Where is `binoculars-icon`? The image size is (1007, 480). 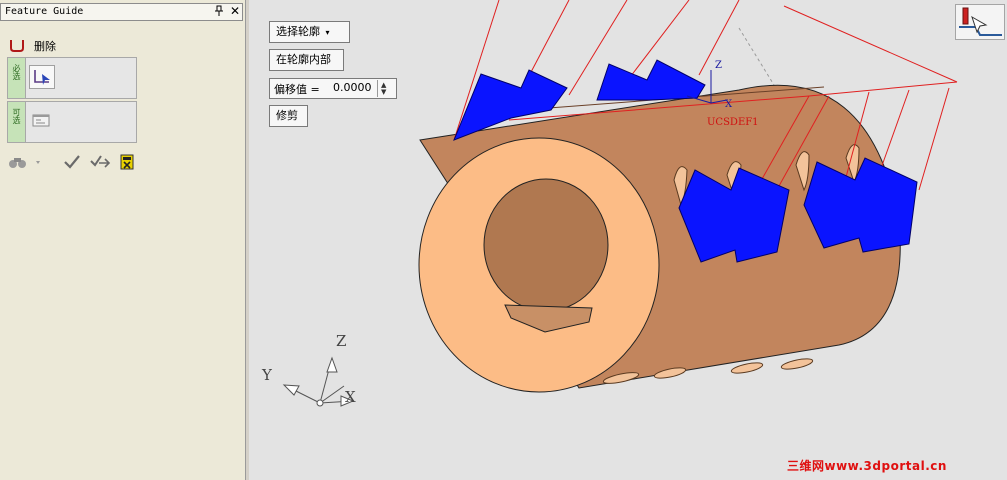
binoculars-icon is located at coordinates (24, 162).